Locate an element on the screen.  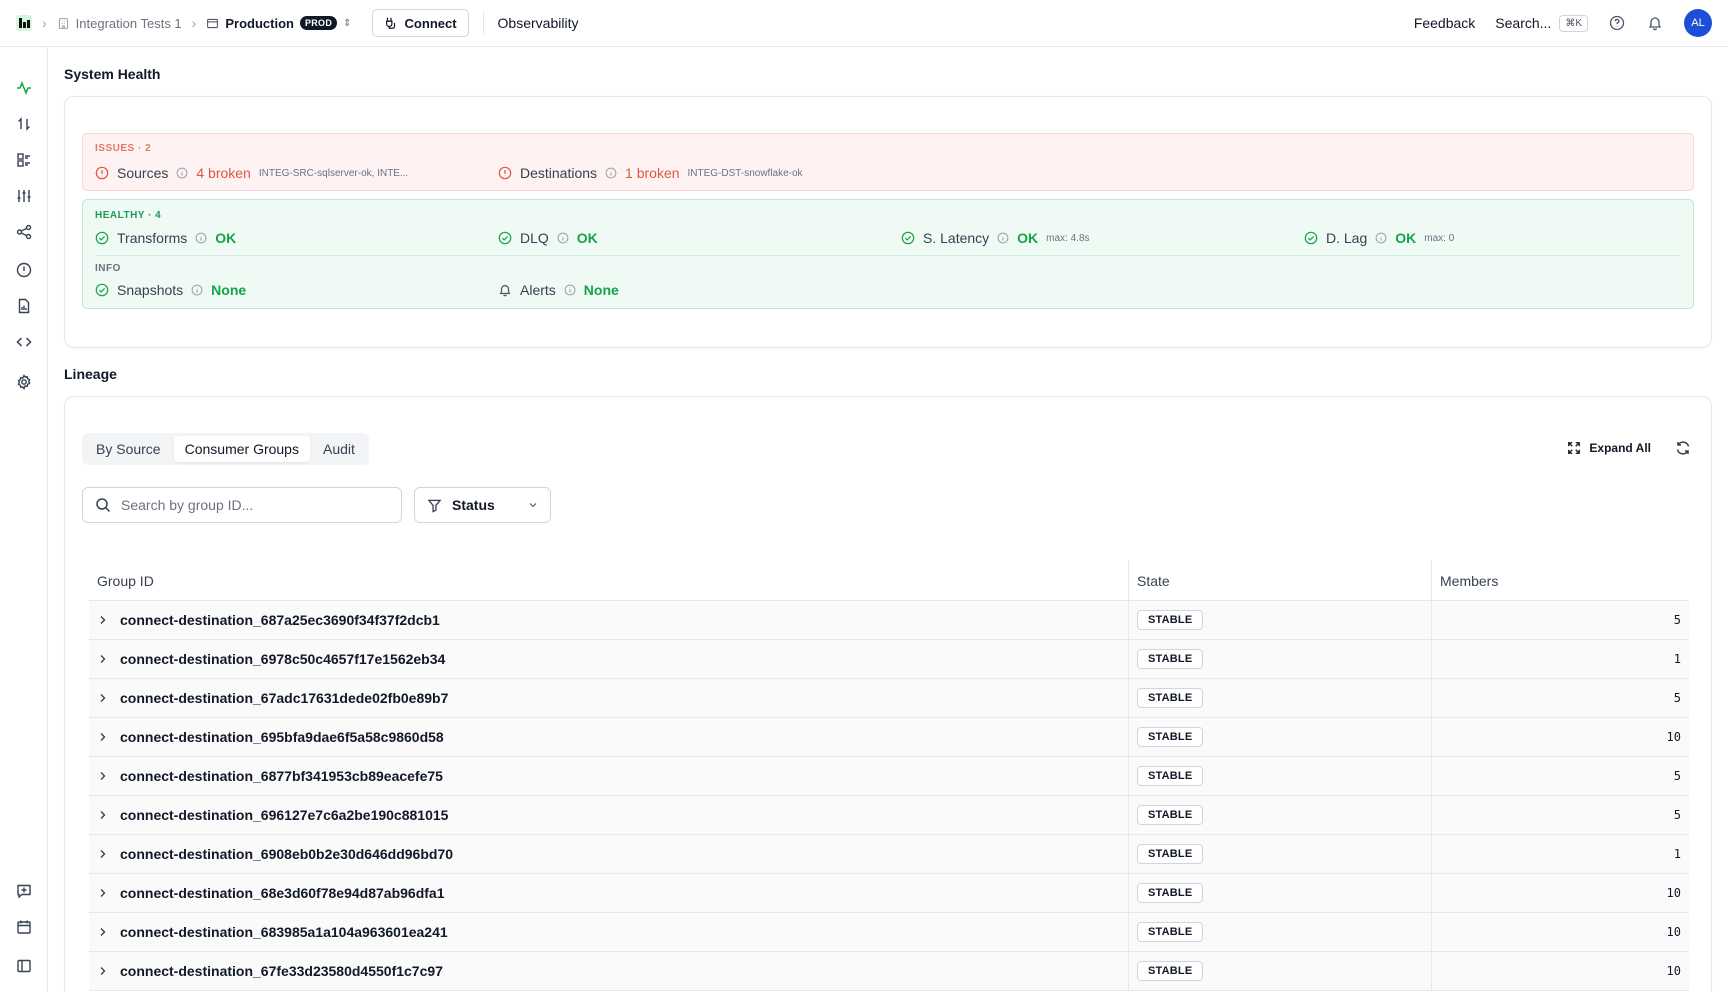
column-header-members: Members is located at coordinates (1560, 580).